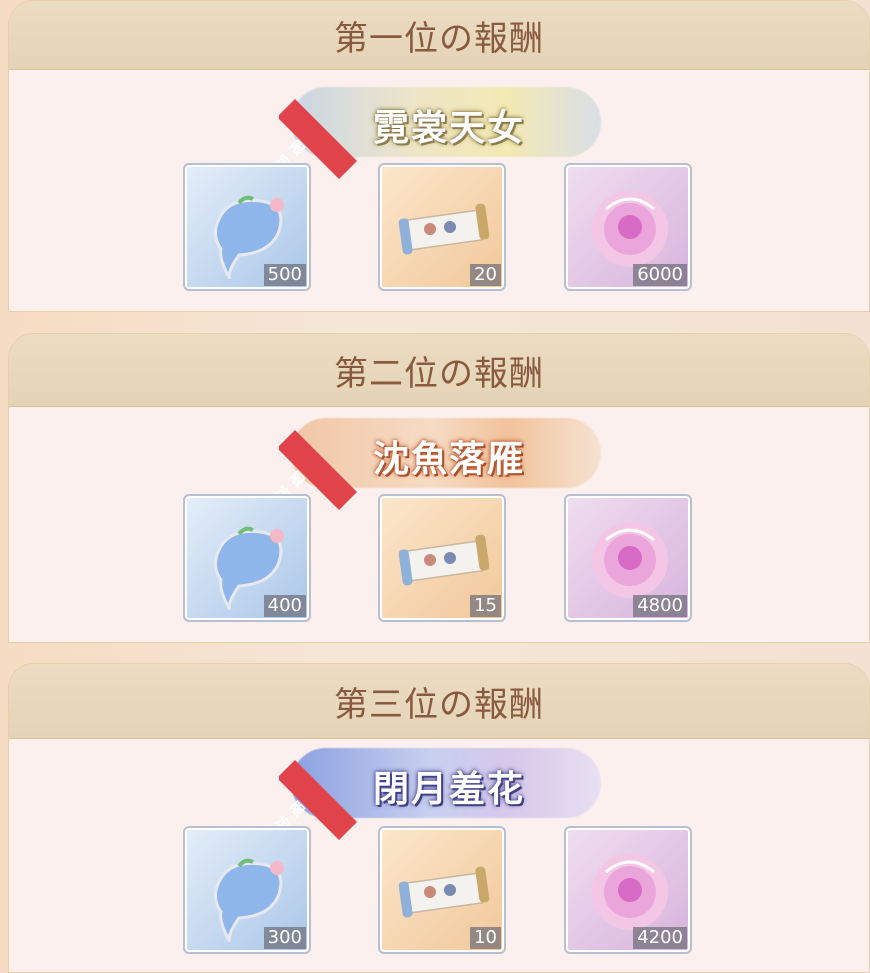 The height and width of the screenshot is (973, 870). I want to click on item-quantity: 4800, so click(660, 606).